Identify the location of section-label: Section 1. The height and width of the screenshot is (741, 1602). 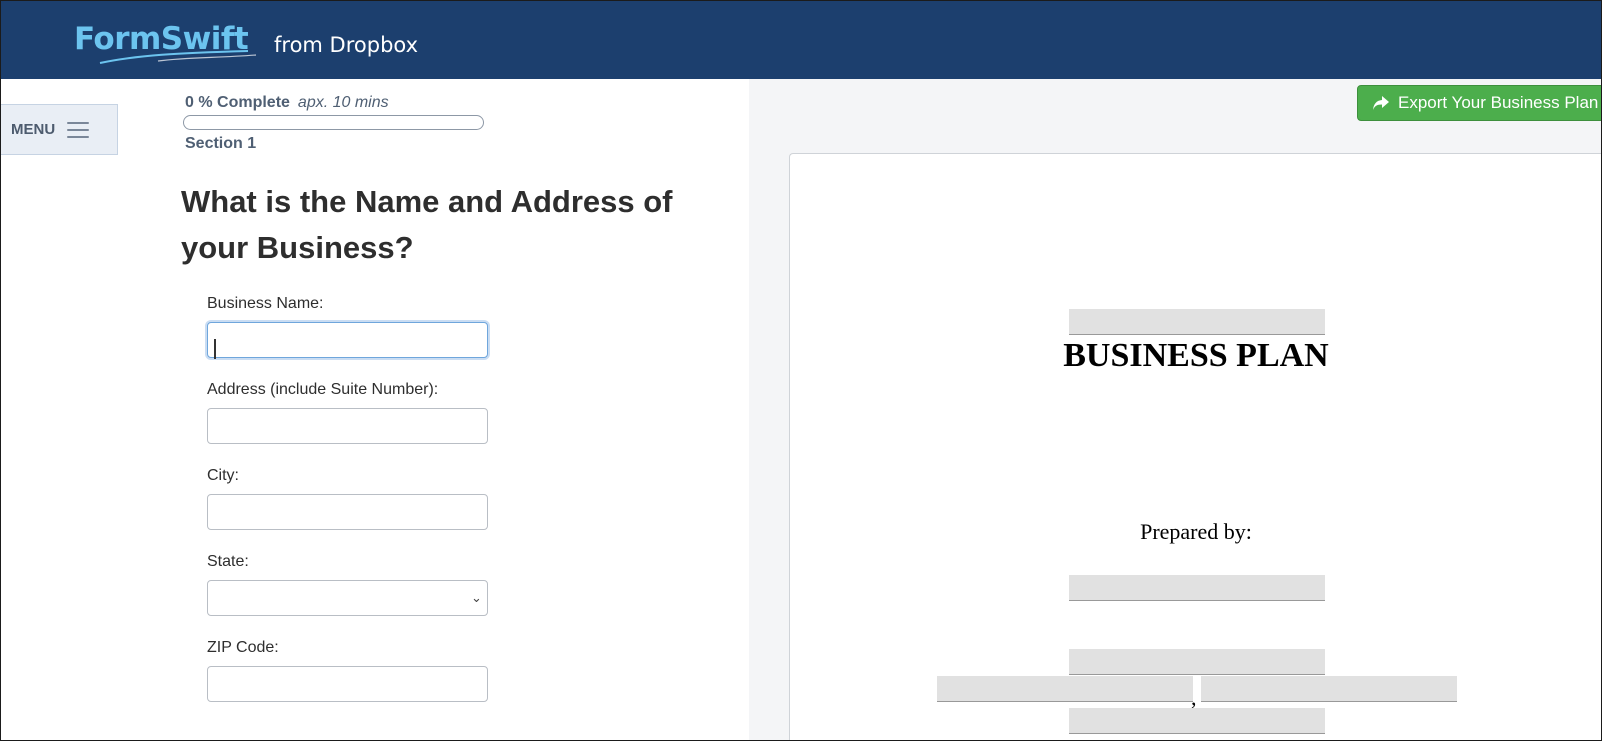
(221, 143).